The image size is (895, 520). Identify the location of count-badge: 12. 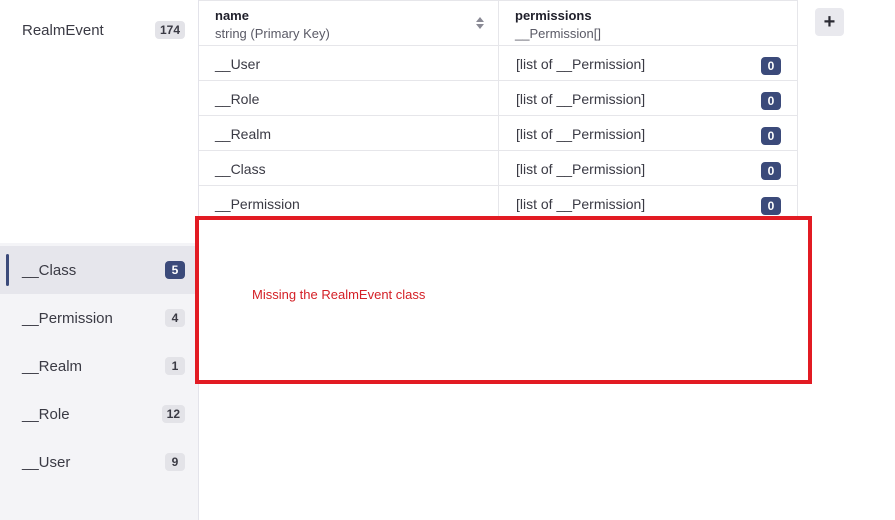
(173, 414).